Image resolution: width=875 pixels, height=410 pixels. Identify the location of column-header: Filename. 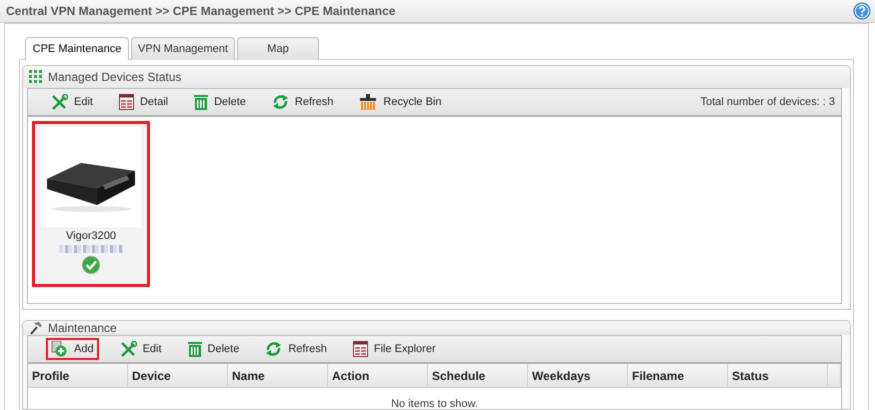
(678, 376).